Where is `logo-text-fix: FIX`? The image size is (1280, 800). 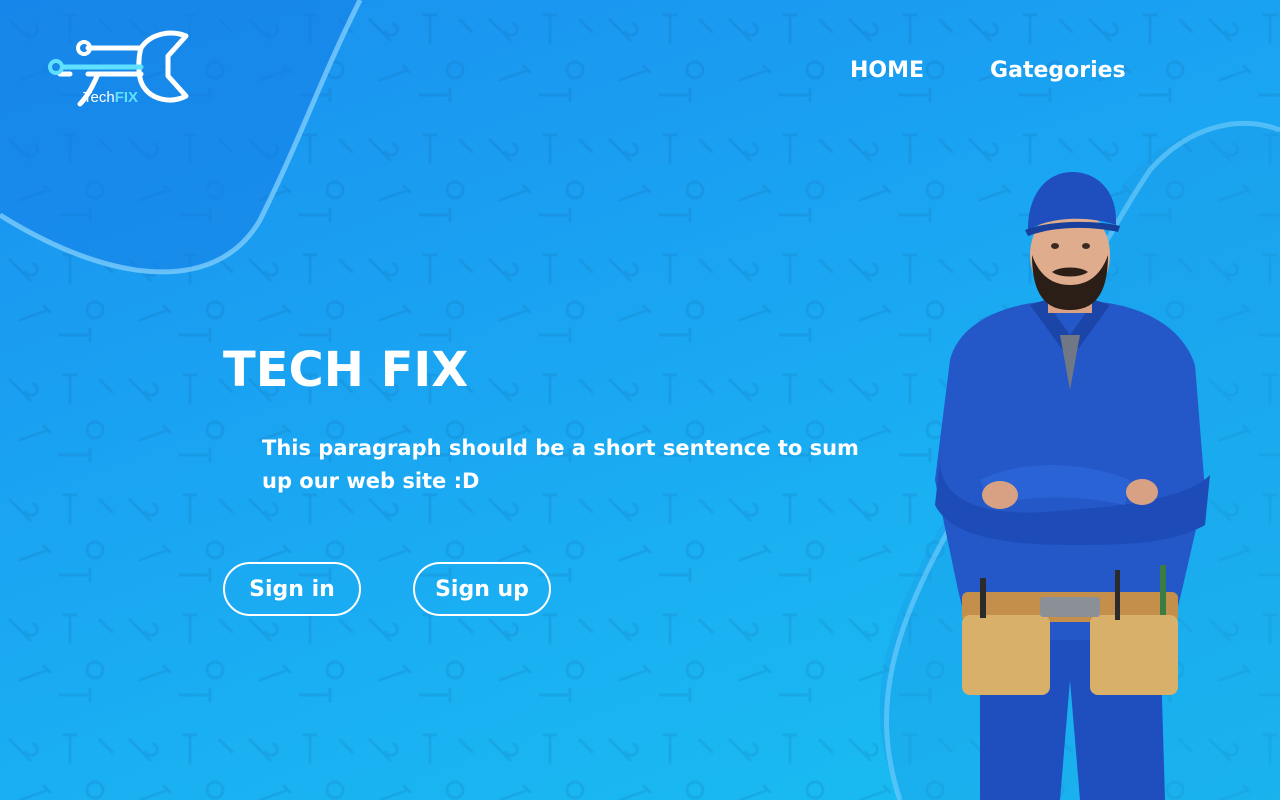
logo-text-fix: FIX is located at coordinates (126, 97).